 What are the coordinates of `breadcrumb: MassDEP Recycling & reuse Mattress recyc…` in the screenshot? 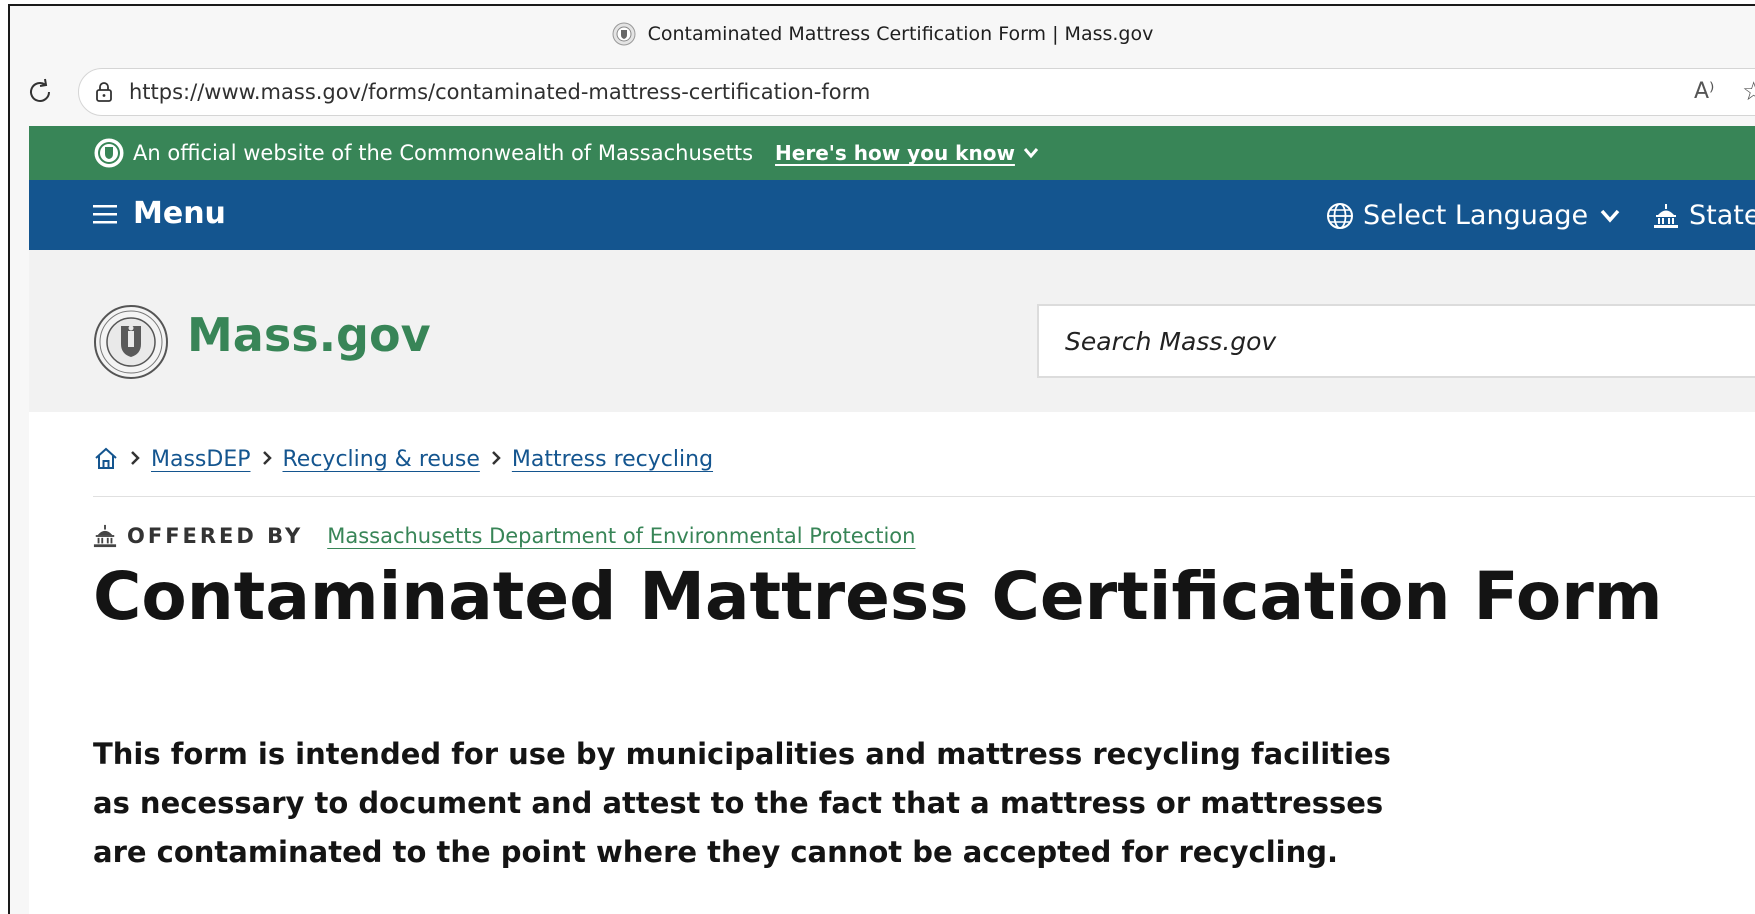 It's located at (403, 459).